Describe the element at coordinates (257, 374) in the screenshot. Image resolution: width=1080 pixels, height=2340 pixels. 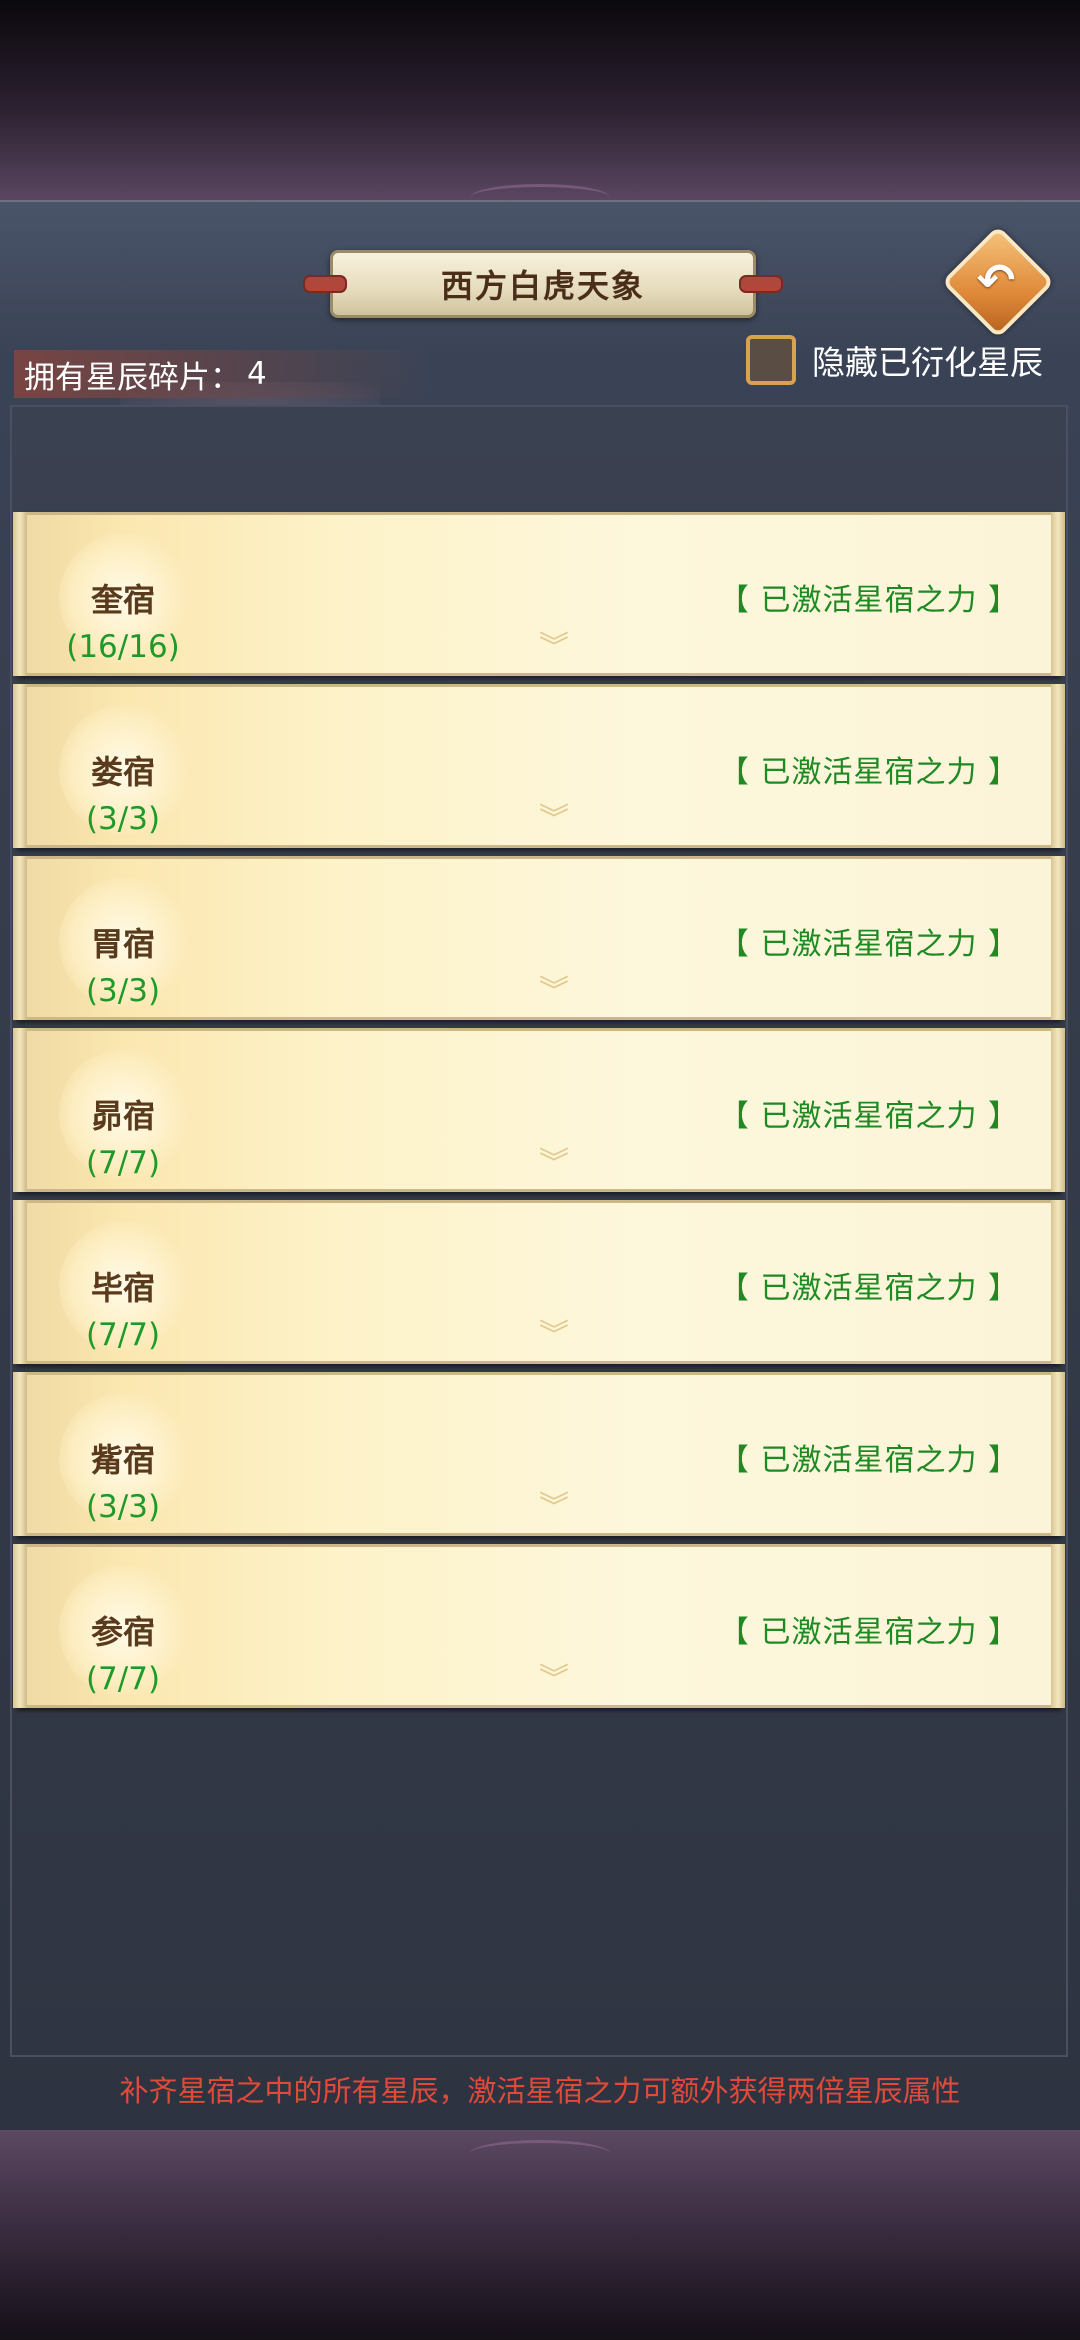
I see `fragment-count: 4` at that location.